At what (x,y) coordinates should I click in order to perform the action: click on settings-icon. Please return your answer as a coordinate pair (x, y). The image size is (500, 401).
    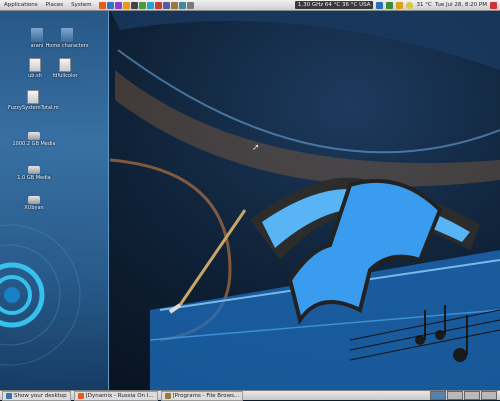
    Looking at the image, I should click on (190, 5).